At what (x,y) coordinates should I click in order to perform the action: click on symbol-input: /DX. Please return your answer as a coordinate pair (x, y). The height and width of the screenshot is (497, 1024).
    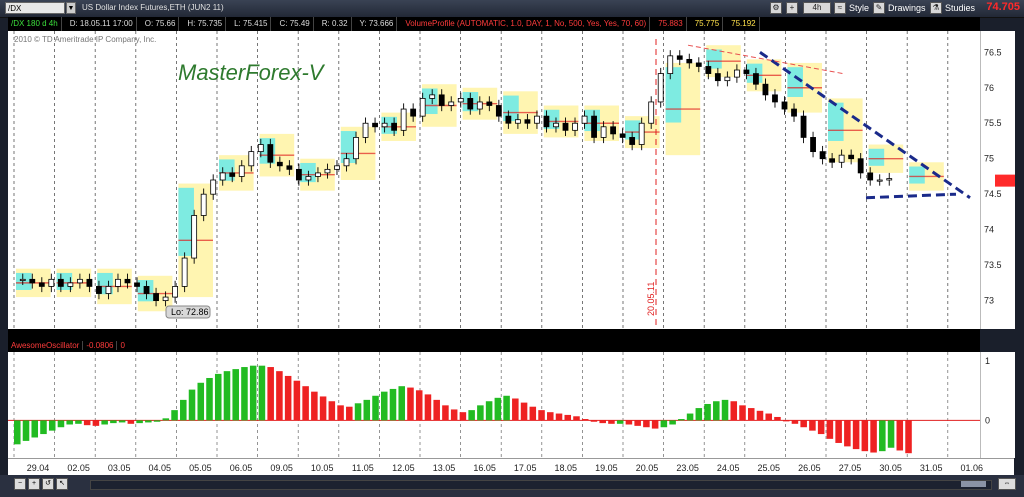
    Looking at the image, I should click on (35, 8).